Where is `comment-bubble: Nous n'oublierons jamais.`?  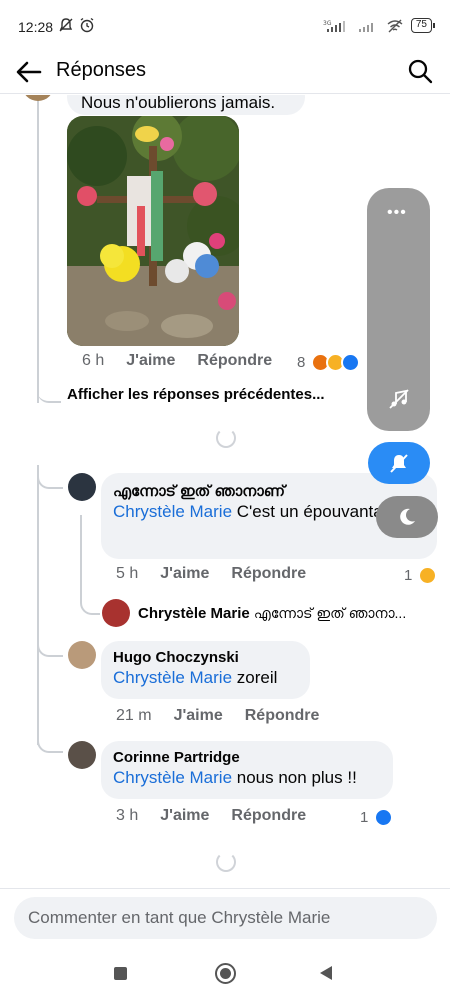 comment-bubble: Nous n'oublierons jamais. is located at coordinates (186, 105).